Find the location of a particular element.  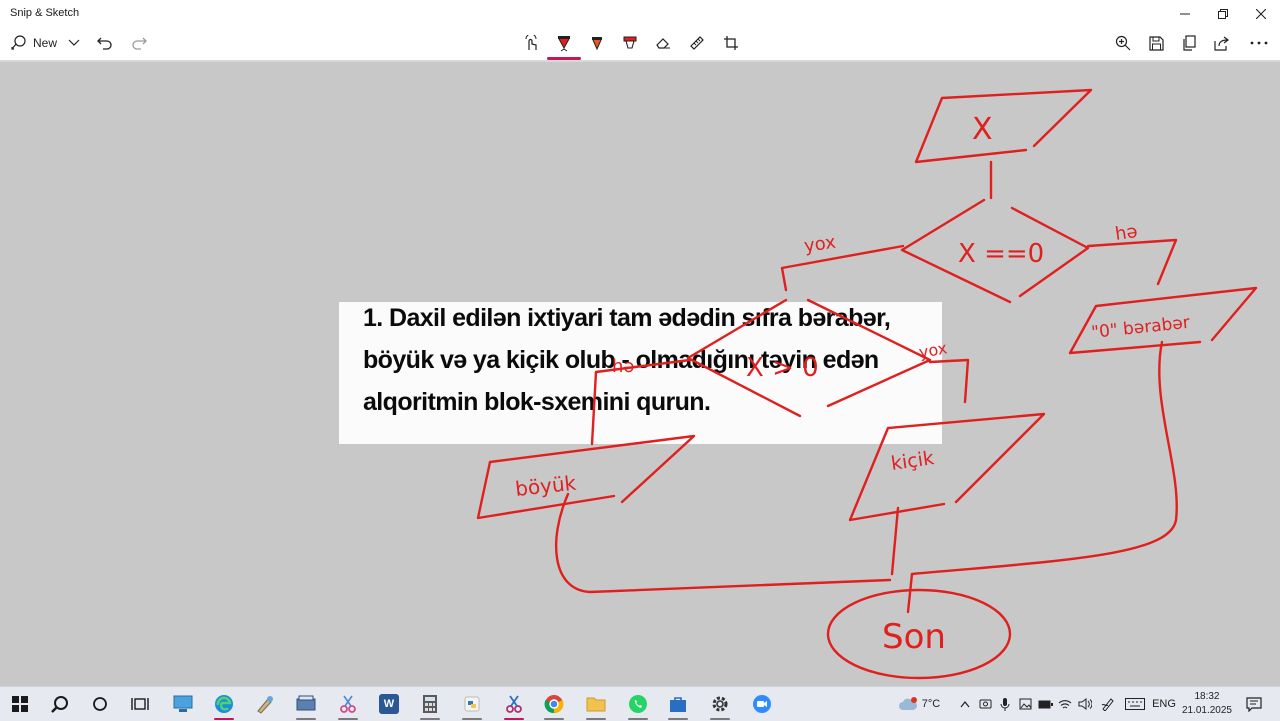

undo-icon is located at coordinates (104, 43).